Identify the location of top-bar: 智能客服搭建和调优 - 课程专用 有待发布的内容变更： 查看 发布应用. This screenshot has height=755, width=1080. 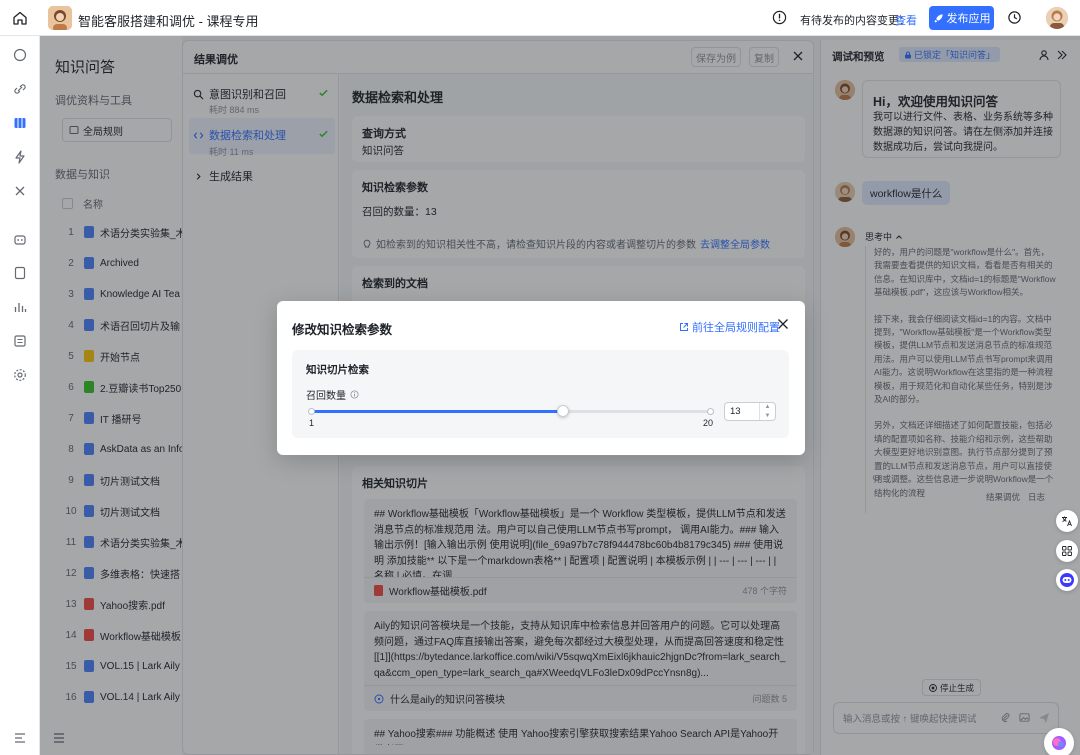
(540, 18).